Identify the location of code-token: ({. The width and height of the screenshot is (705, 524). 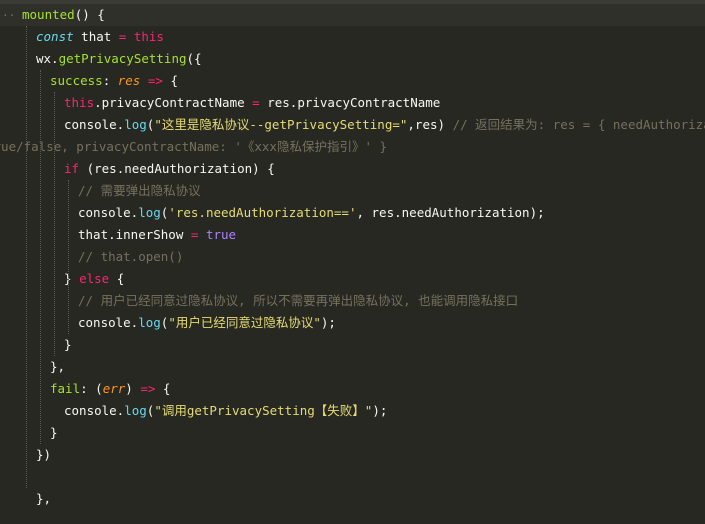
(194, 58).